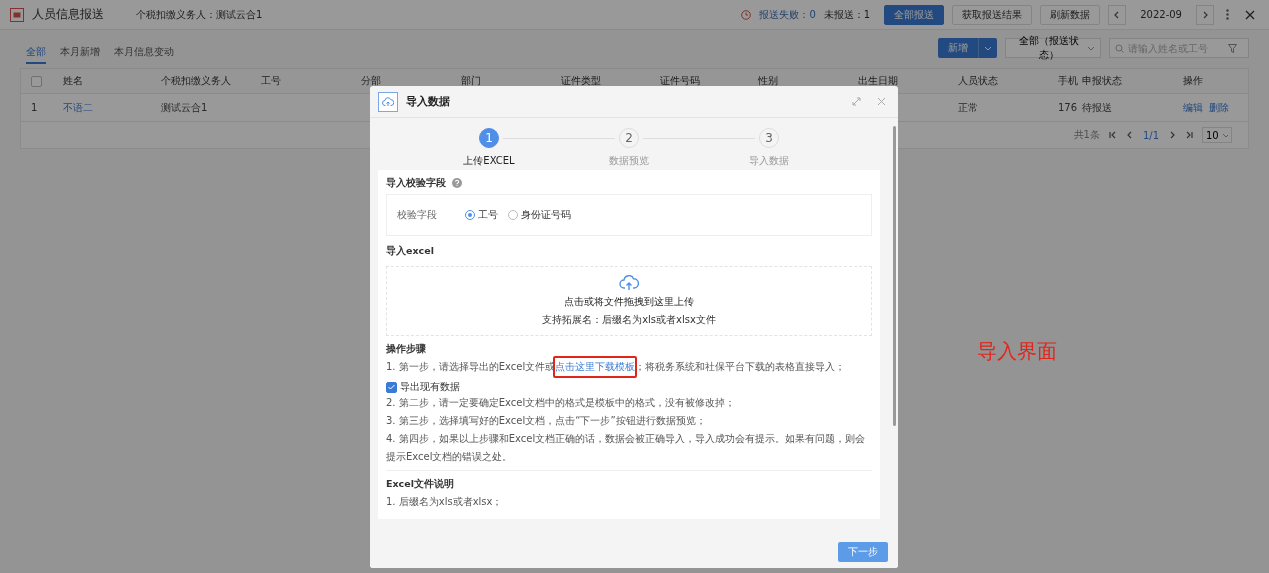 The width and height of the screenshot is (1269, 573). Describe the element at coordinates (847, 14) in the screenshot. I see `unsent-count: 未报送：1` at that location.